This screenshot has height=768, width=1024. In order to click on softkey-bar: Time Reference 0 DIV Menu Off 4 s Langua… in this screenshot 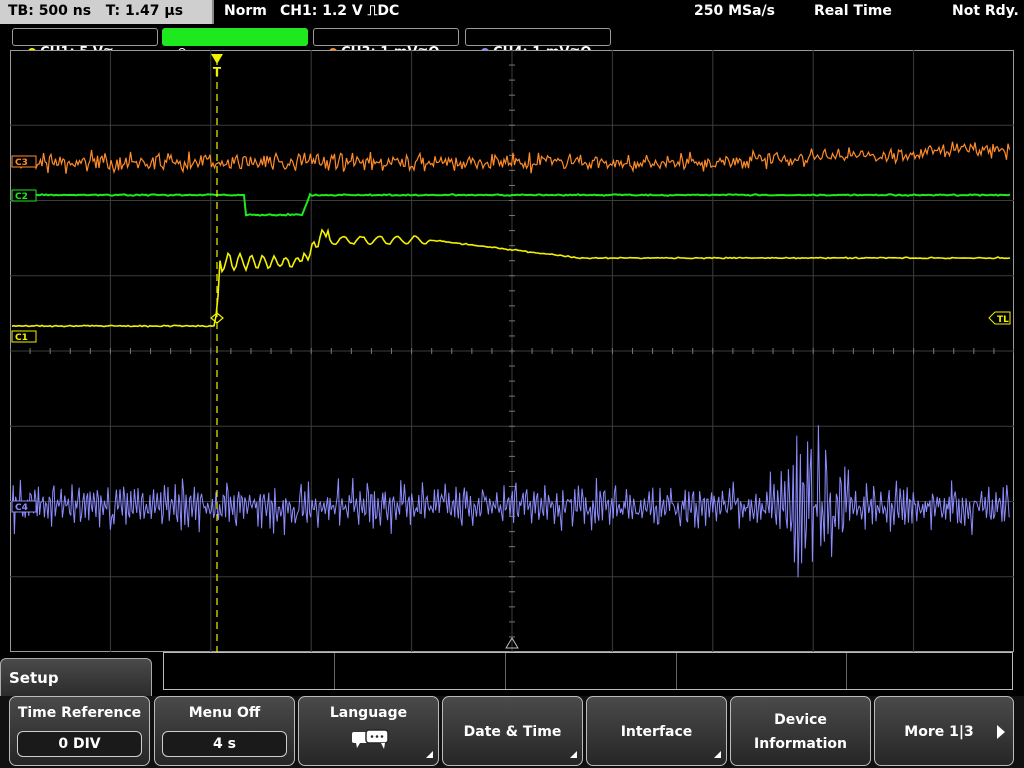, I will do `click(512, 732)`.